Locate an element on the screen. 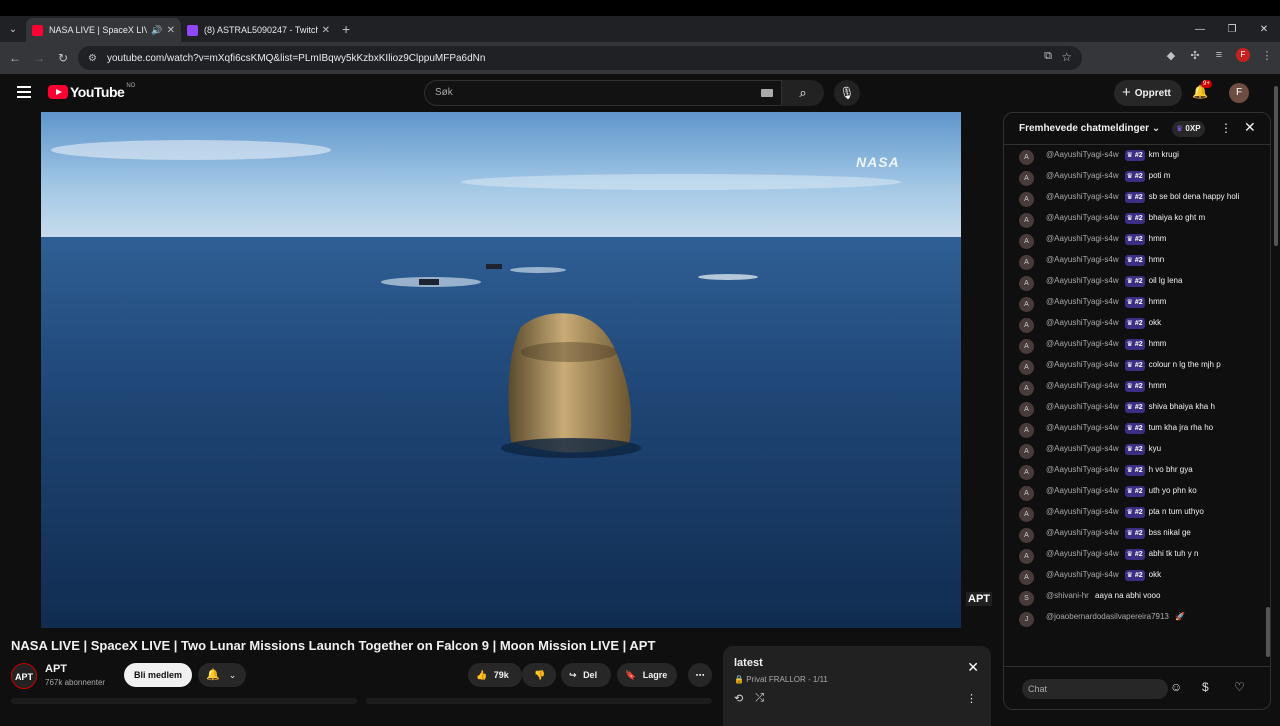 This screenshot has width=1280, height=726. chat-username: @joaobernardodasilvapereira7913 is located at coordinates (1107, 616).